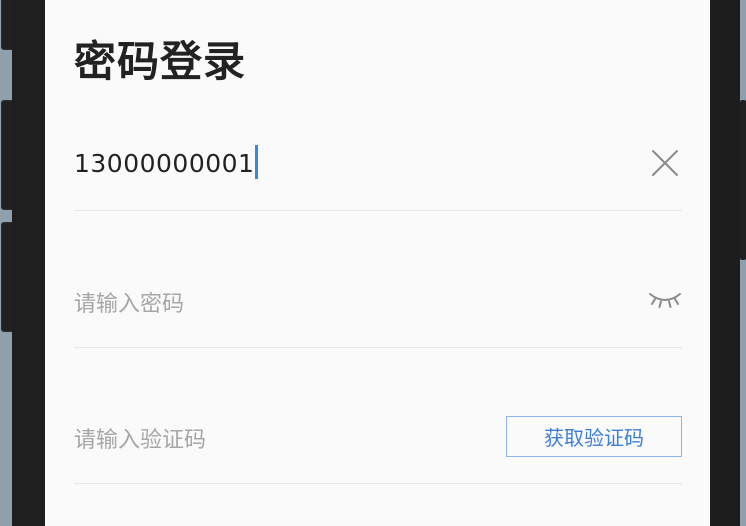 The height and width of the screenshot is (526, 746). I want to click on get-code-button: 获取验证码, so click(594, 436).